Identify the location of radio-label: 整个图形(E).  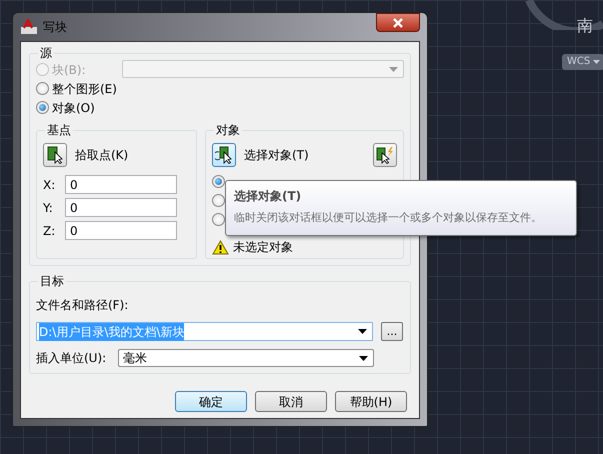
(84, 89).